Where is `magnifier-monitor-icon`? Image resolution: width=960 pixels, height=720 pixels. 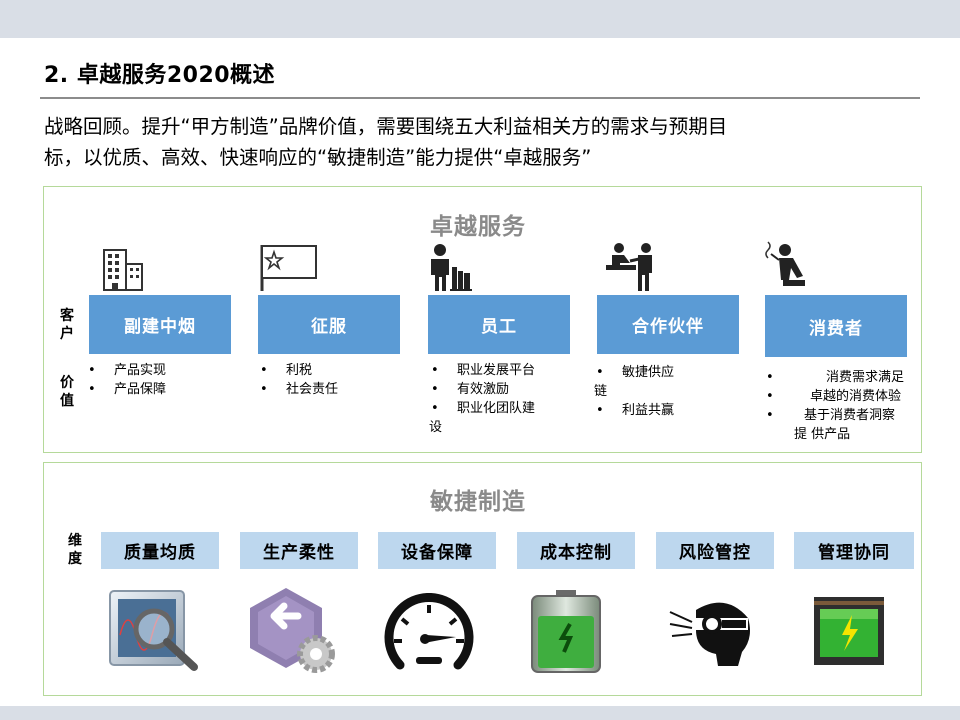
magnifier-monitor-icon is located at coordinates (153, 630).